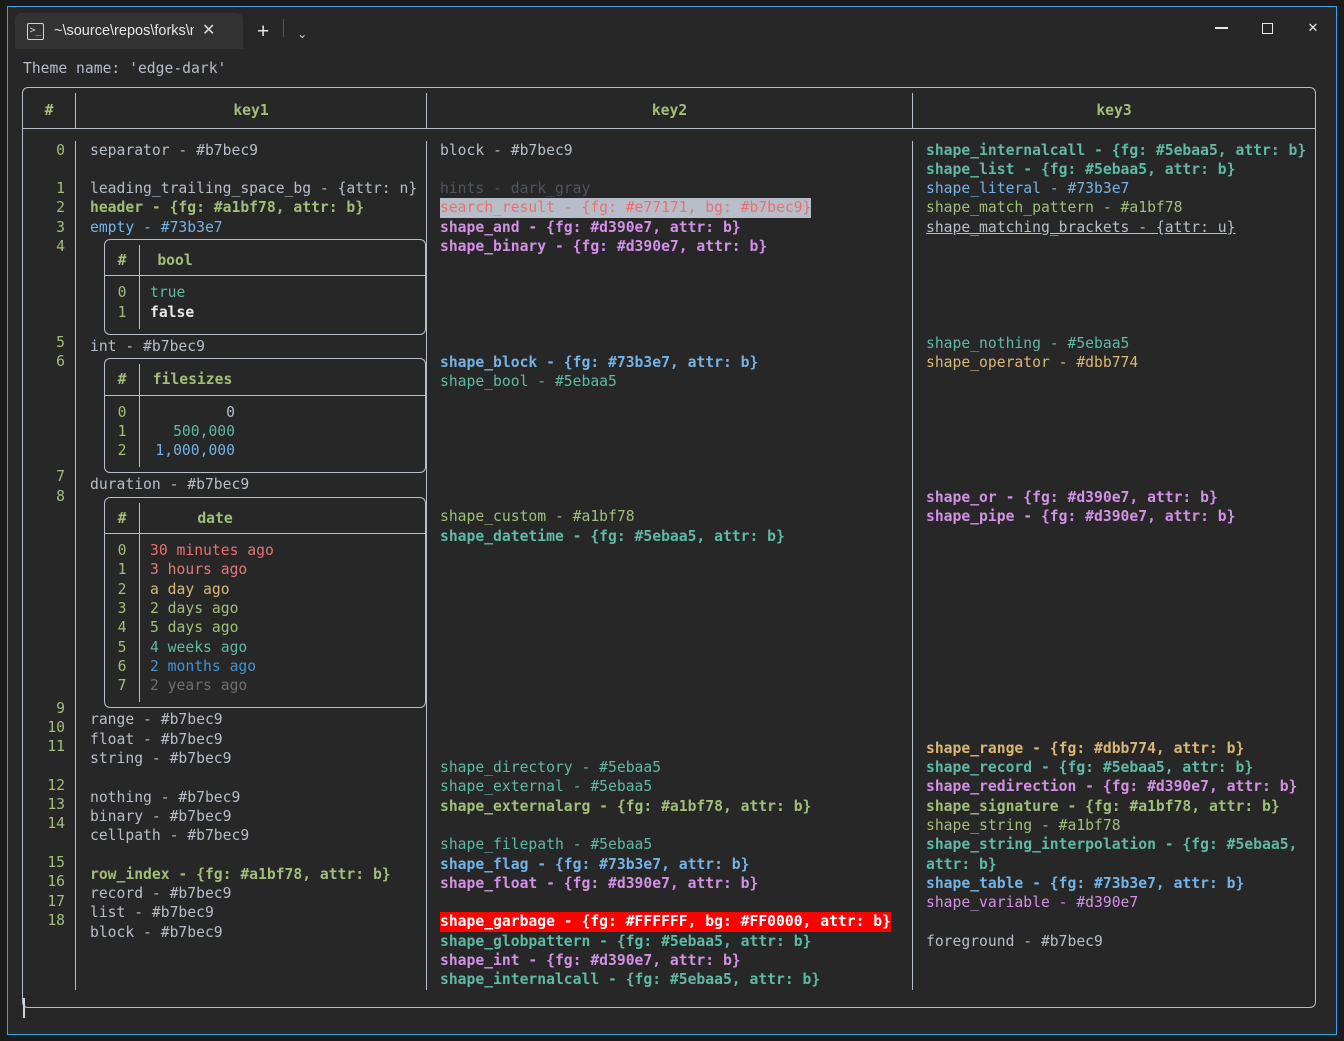 This screenshot has width=1344, height=1041. What do you see at coordinates (199, 570) in the screenshot?
I see `nested-row-value: 3 hours ago` at bounding box center [199, 570].